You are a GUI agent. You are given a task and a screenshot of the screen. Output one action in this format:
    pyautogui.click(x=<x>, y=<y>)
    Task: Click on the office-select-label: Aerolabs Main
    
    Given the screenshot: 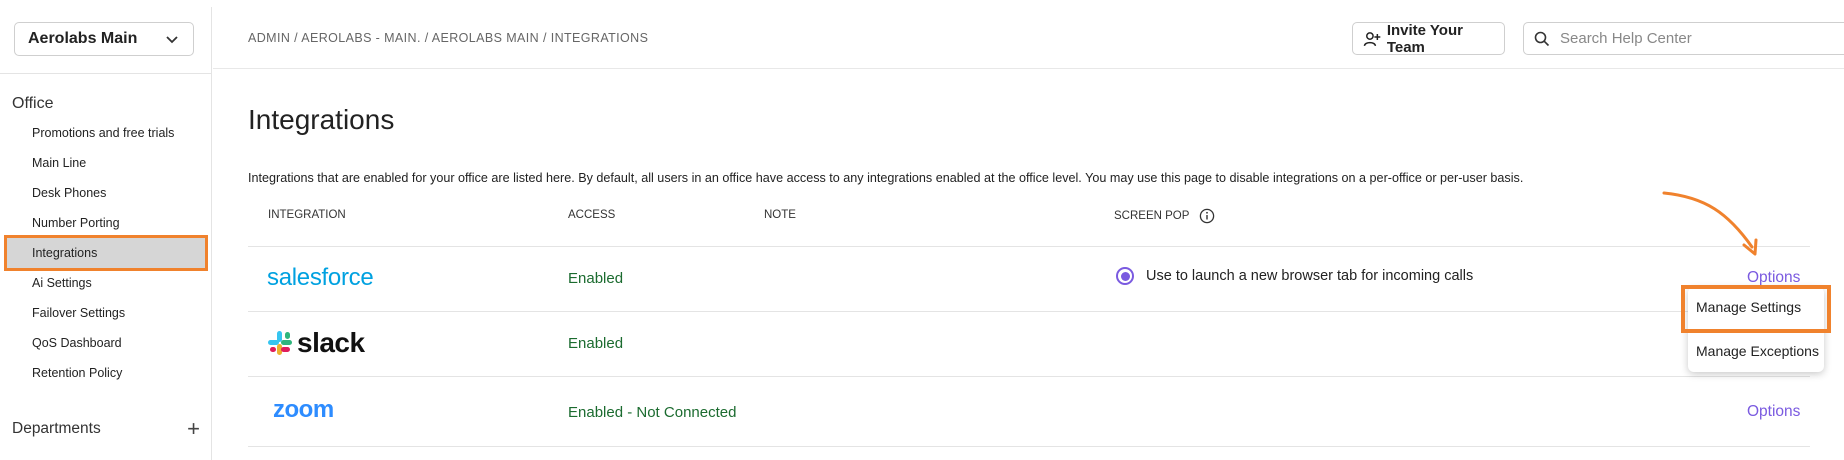 What is the action you would take?
    pyautogui.click(x=83, y=38)
    